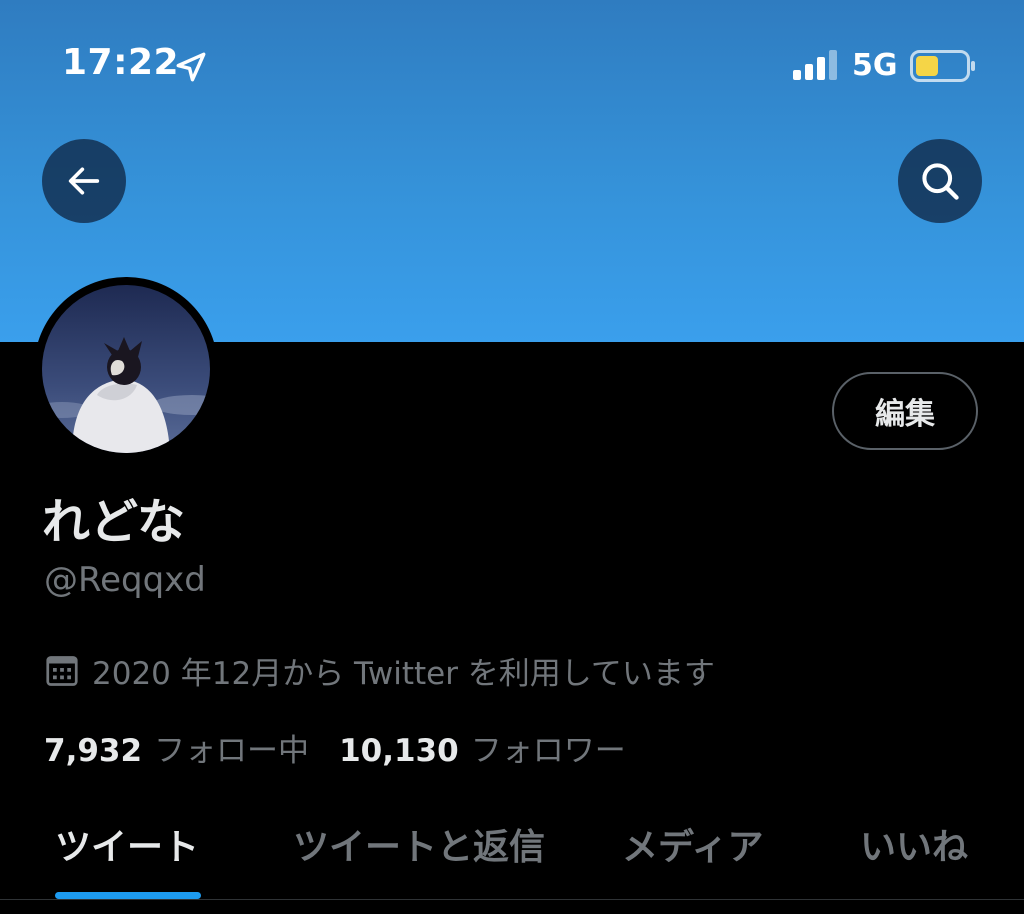 This screenshot has width=1024, height=914. I want to click on follow-stats: 7,932 フォロー中 10,130 フォロワー, so click(350, 747).